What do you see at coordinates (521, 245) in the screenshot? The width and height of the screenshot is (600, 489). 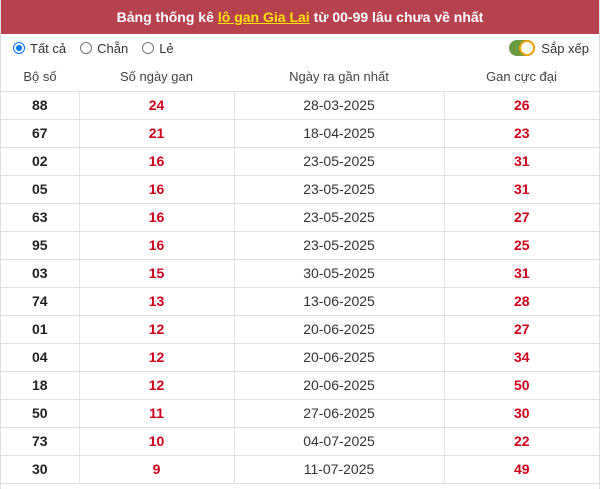 I see `cell-max: 25` at bounding box center [521, 245].